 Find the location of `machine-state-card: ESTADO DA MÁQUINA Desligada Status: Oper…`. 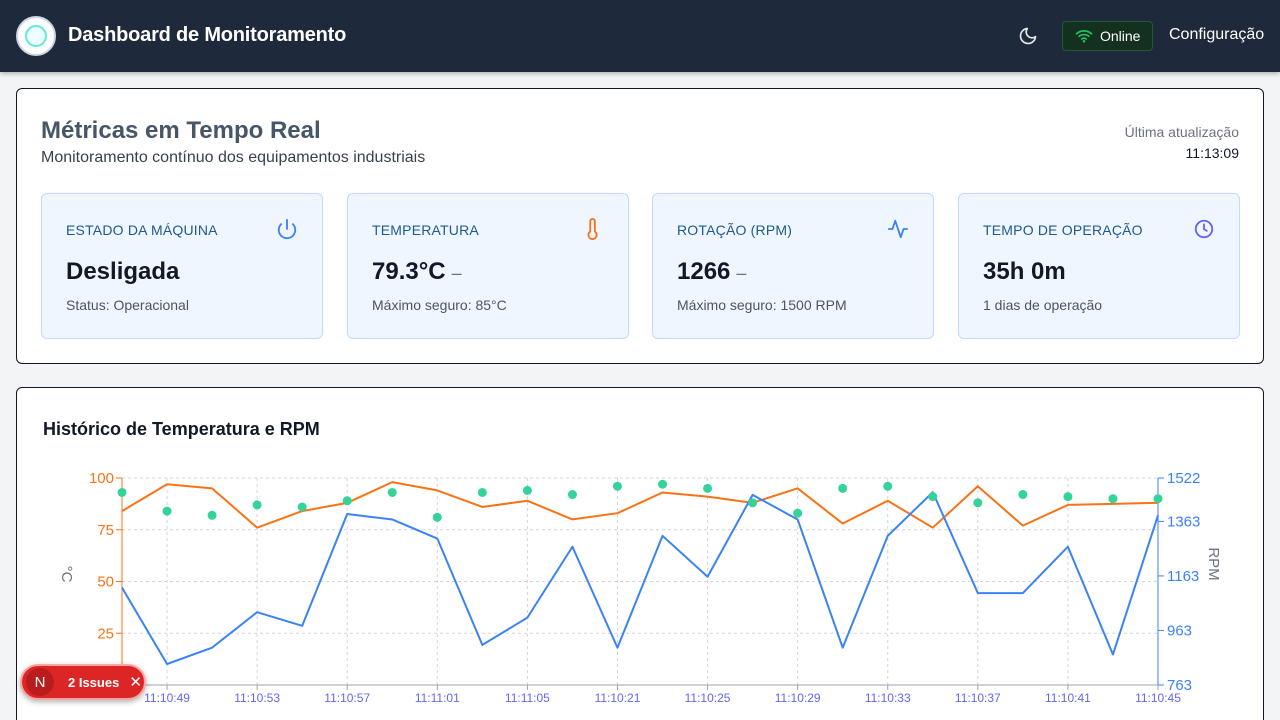

machine-state-card: ESTADO DA MÁQUINA Desligada Status: Oper… is located at coordinates (182, 266).